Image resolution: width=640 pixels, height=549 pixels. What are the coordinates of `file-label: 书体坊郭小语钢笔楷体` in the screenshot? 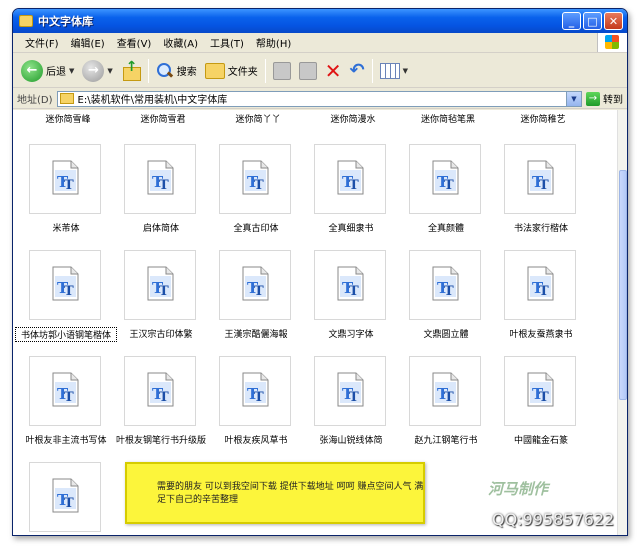 It's located at (66, 334).